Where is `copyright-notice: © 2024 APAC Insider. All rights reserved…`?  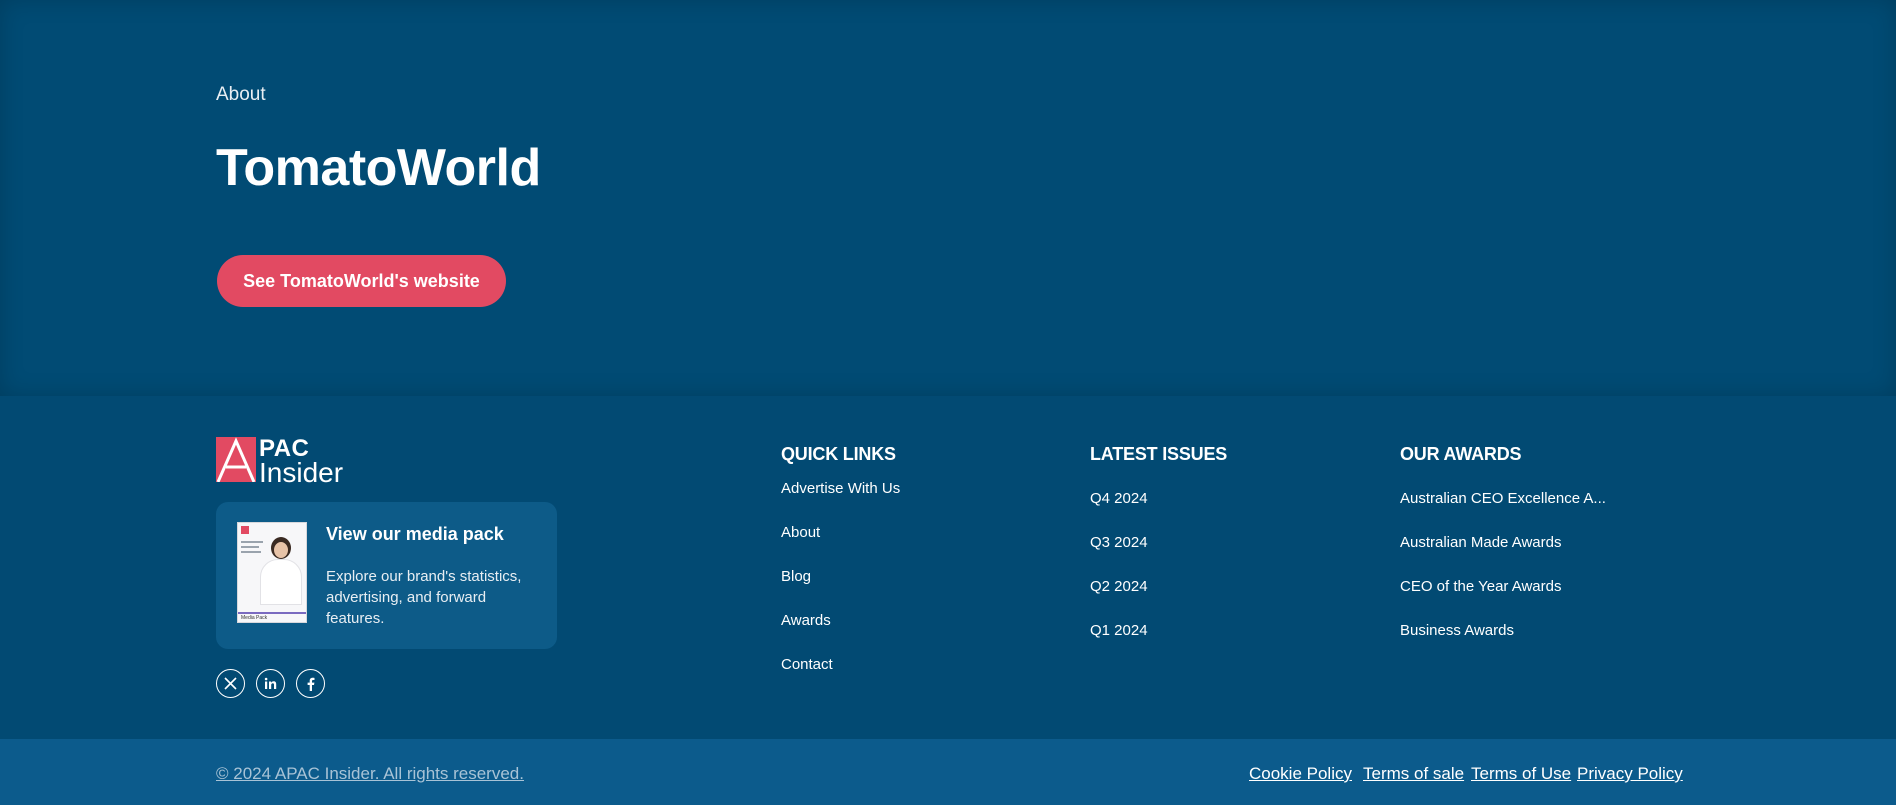 copyright-notice: © 2024 APAC Insider. All rights reserved… is located at coordinates (370, 774).